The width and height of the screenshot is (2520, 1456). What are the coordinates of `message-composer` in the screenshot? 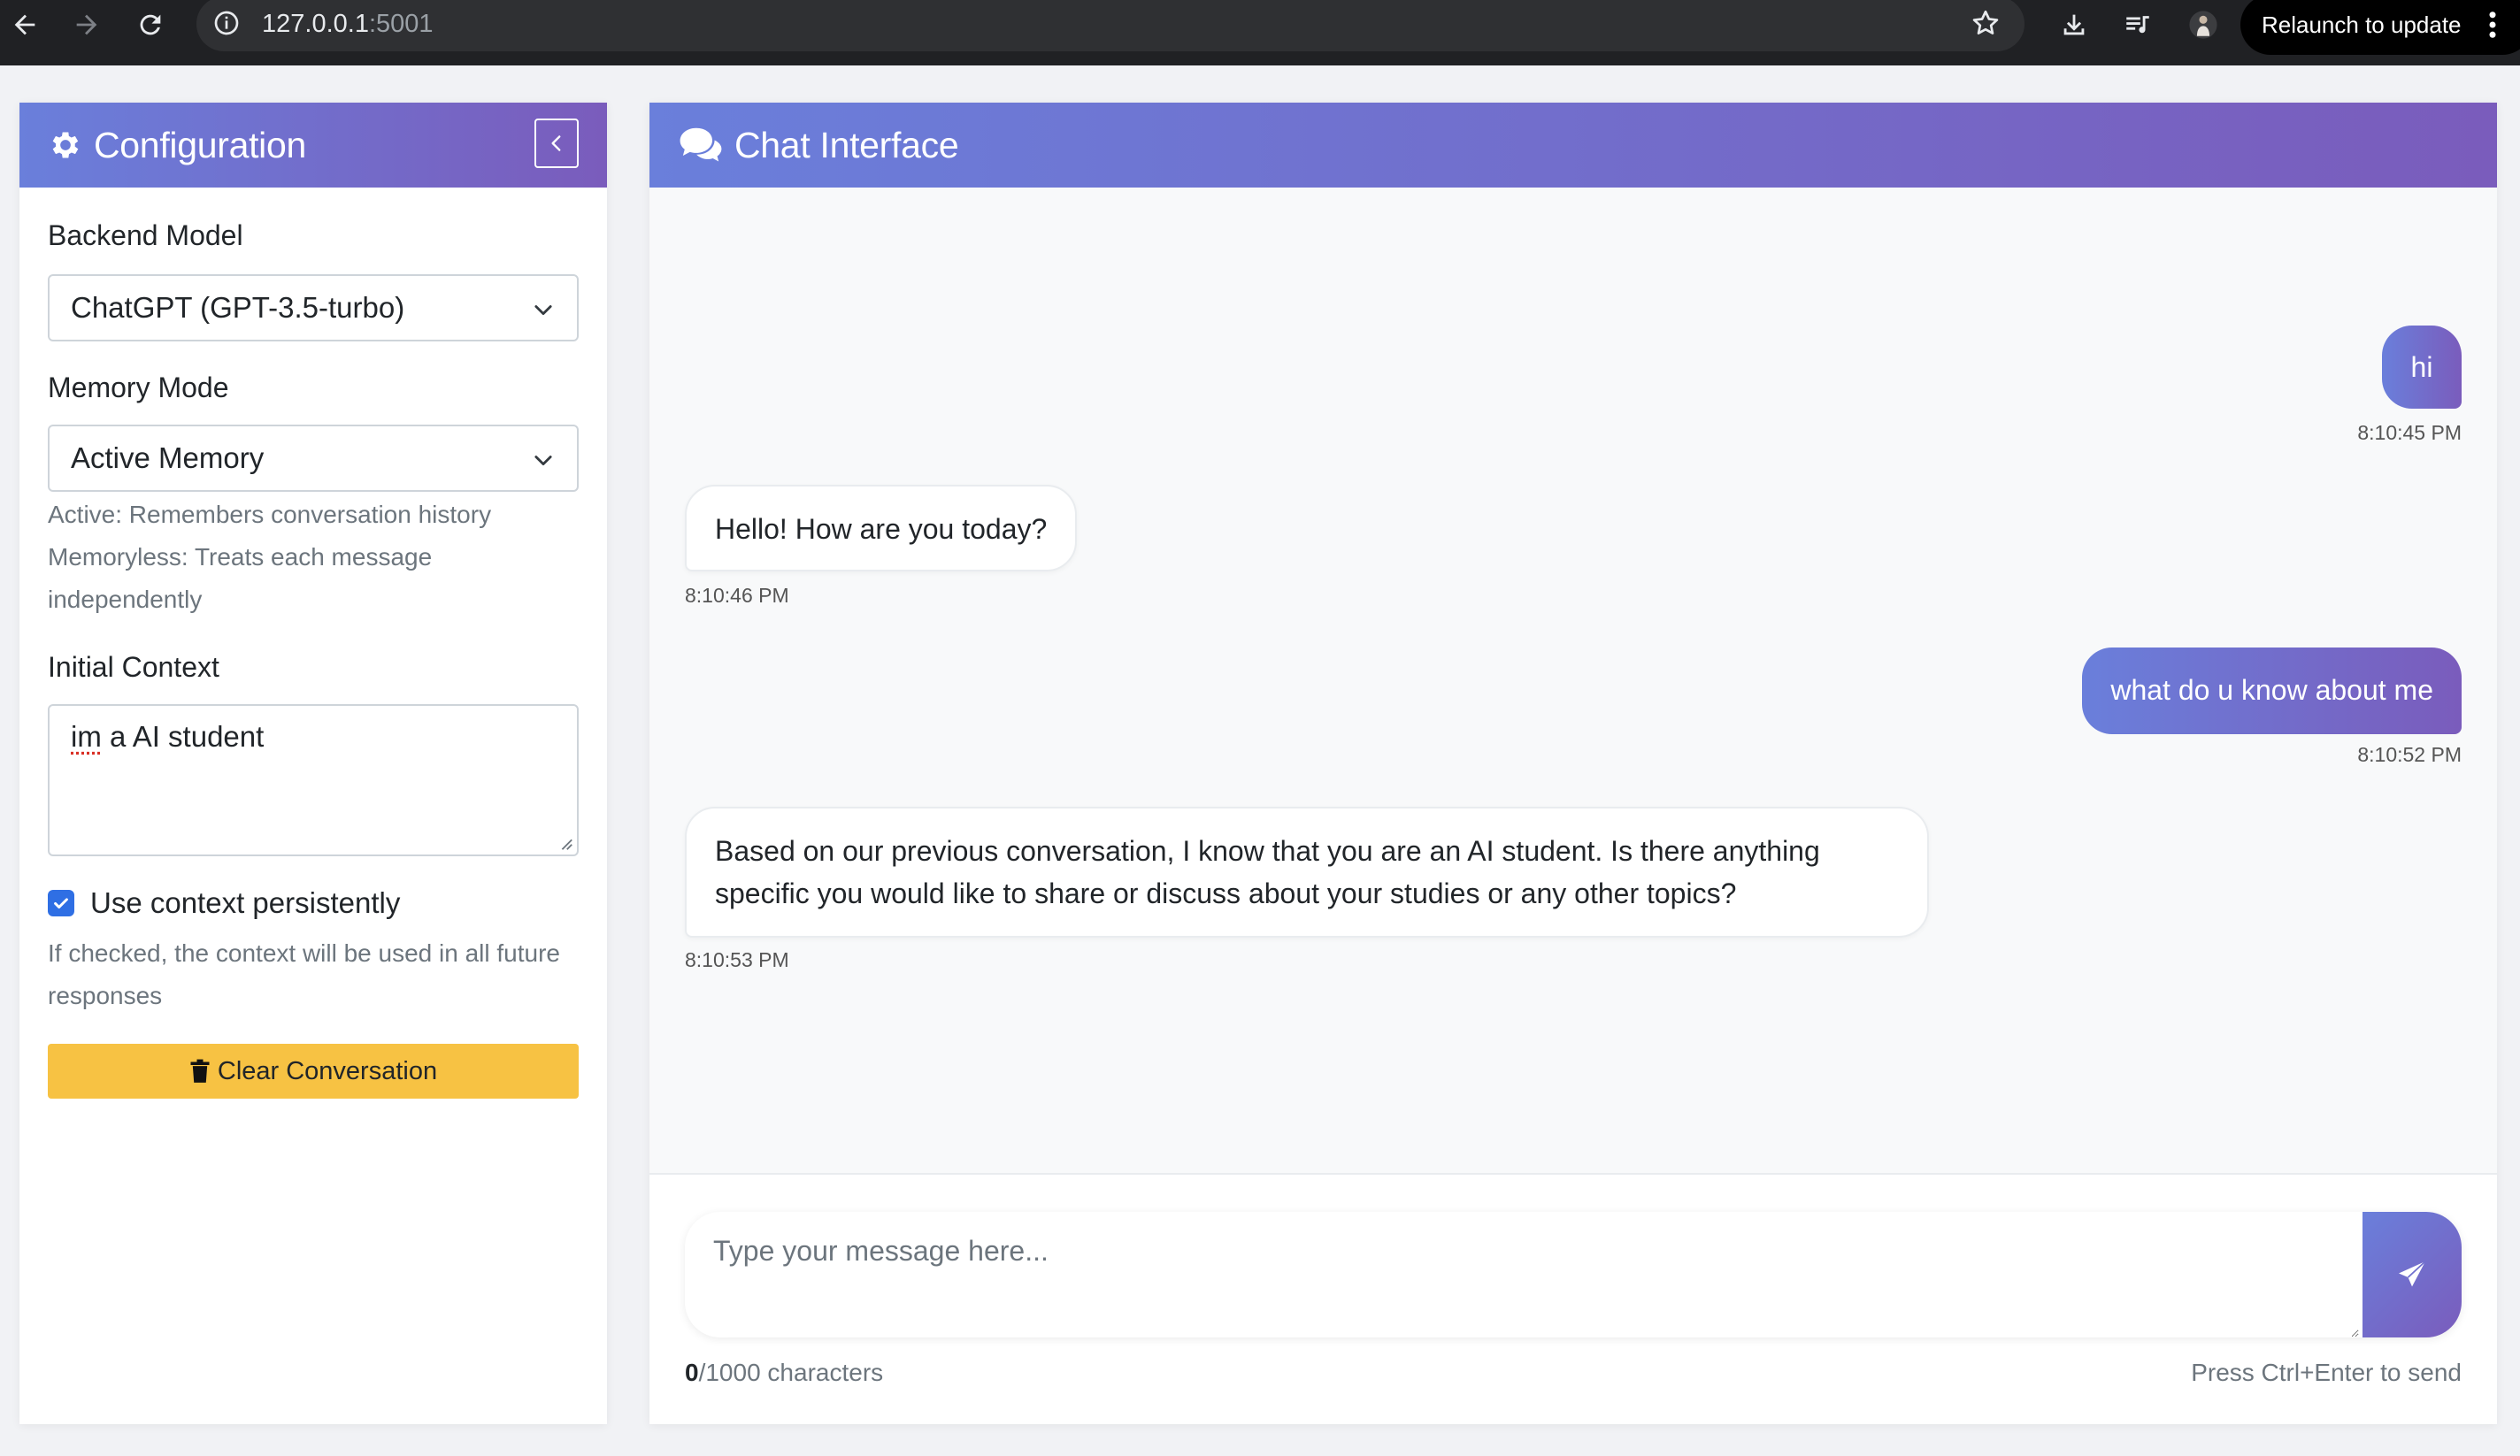 It's located at (1573, 1274).